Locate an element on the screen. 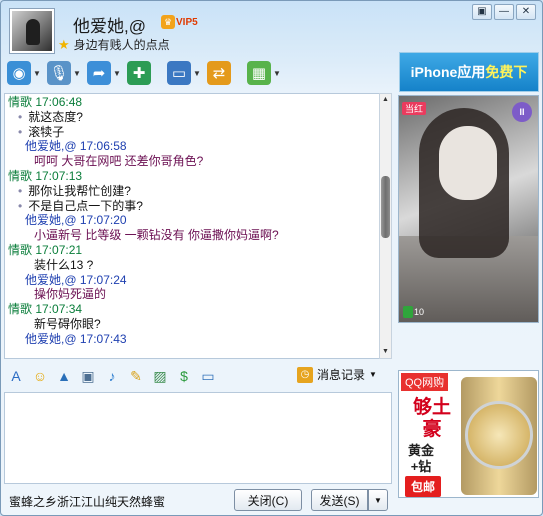  send-button: 发送(S) is located at coordinates (339, 500).